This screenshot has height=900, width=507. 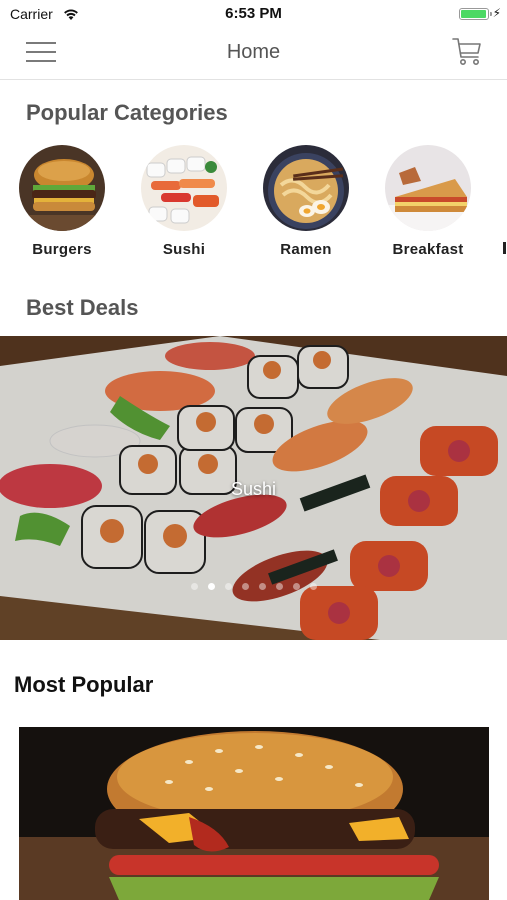 I want to click on page-title: Home, so click(x=253, y=52).